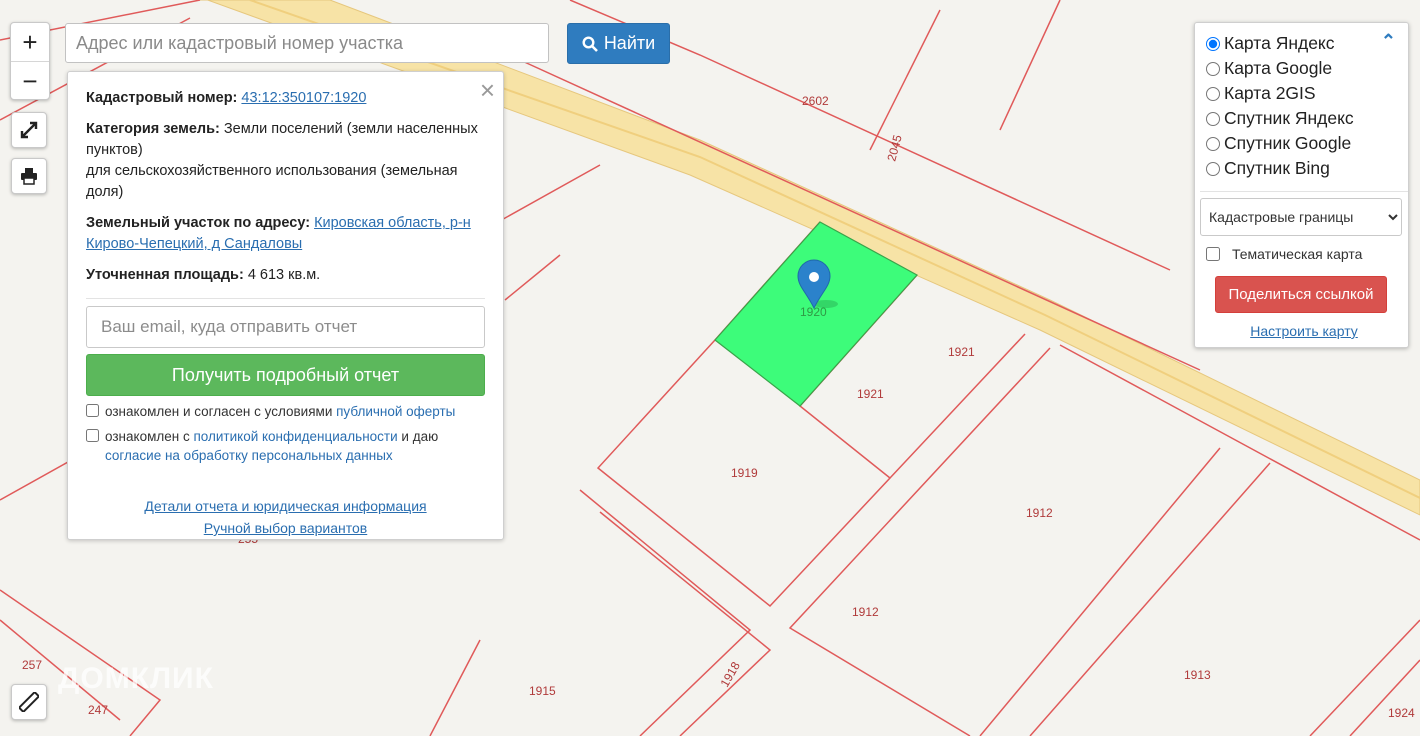  What do you see at coordinates (1301, 294) in the screenshot?
I see `share-link-button: Поделиться ссылкой` at bounding box center [1301, 294].